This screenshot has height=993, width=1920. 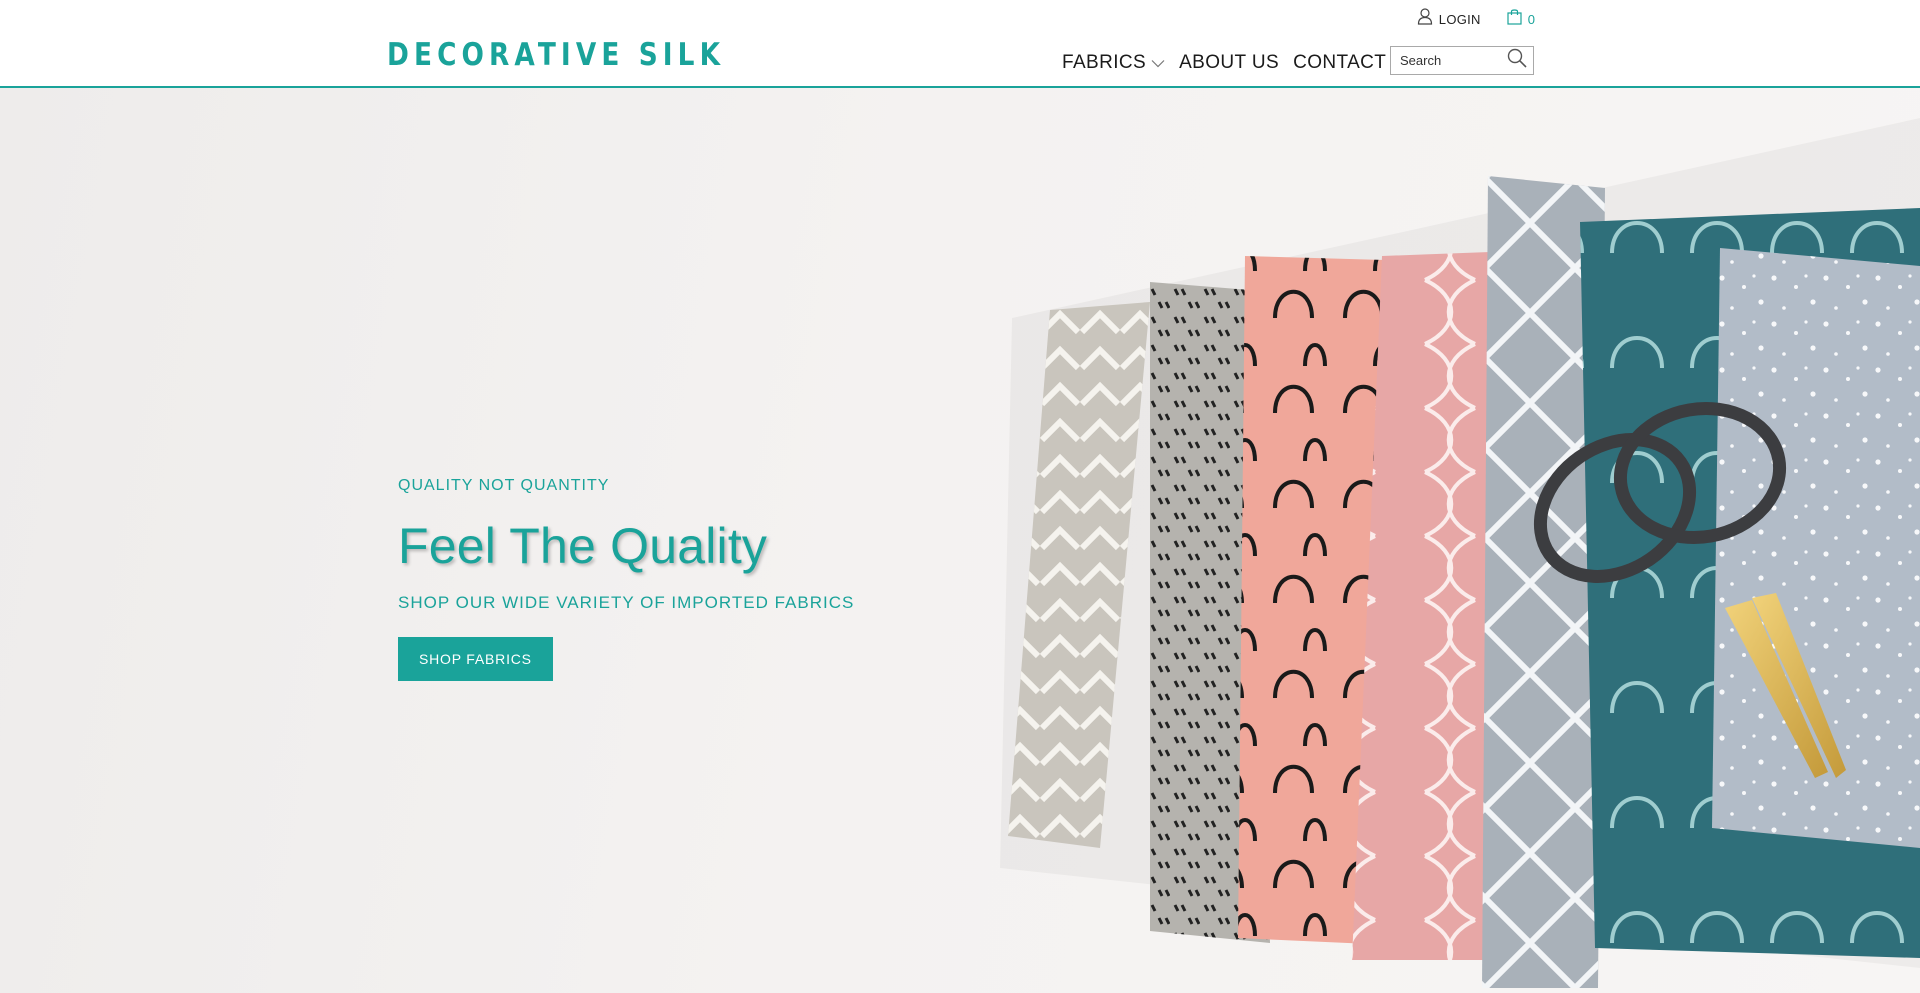 What do you see at coordinates (1158, 63) in the screenshot?
I see `chevron-down-icon` at bounding box center [1158, 63].